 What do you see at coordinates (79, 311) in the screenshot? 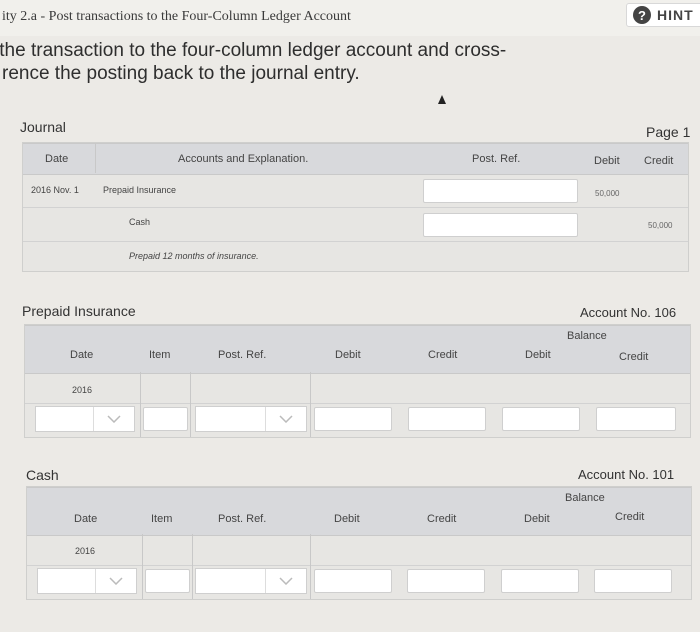
I see `ledger-title-prepaid-insurance: Prepaid Insurance` at bounding box center [79, 311].